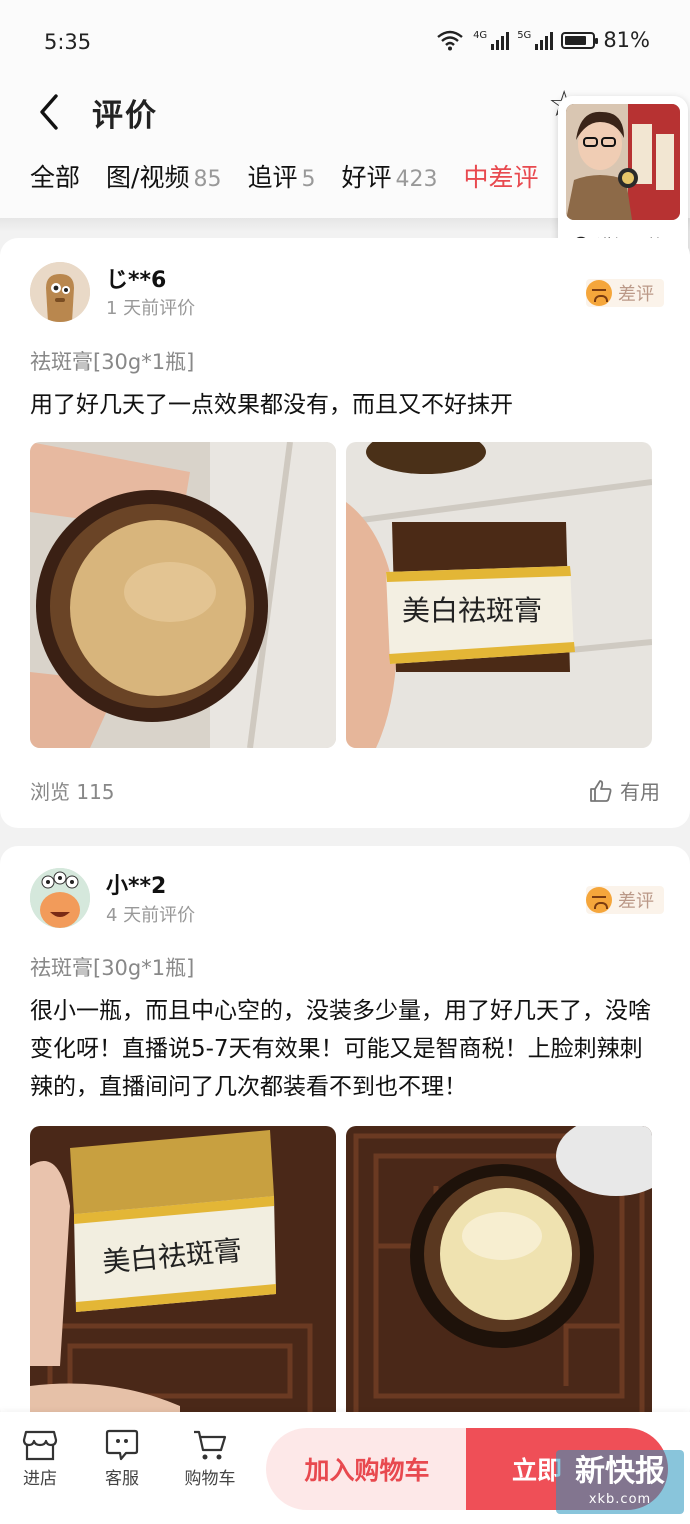 Image resolution: width=690 pixels, height=1524 pixels. Describe the element at coordinates (207, 179) in the screenshot. I see `tab-count: 85` at that location.